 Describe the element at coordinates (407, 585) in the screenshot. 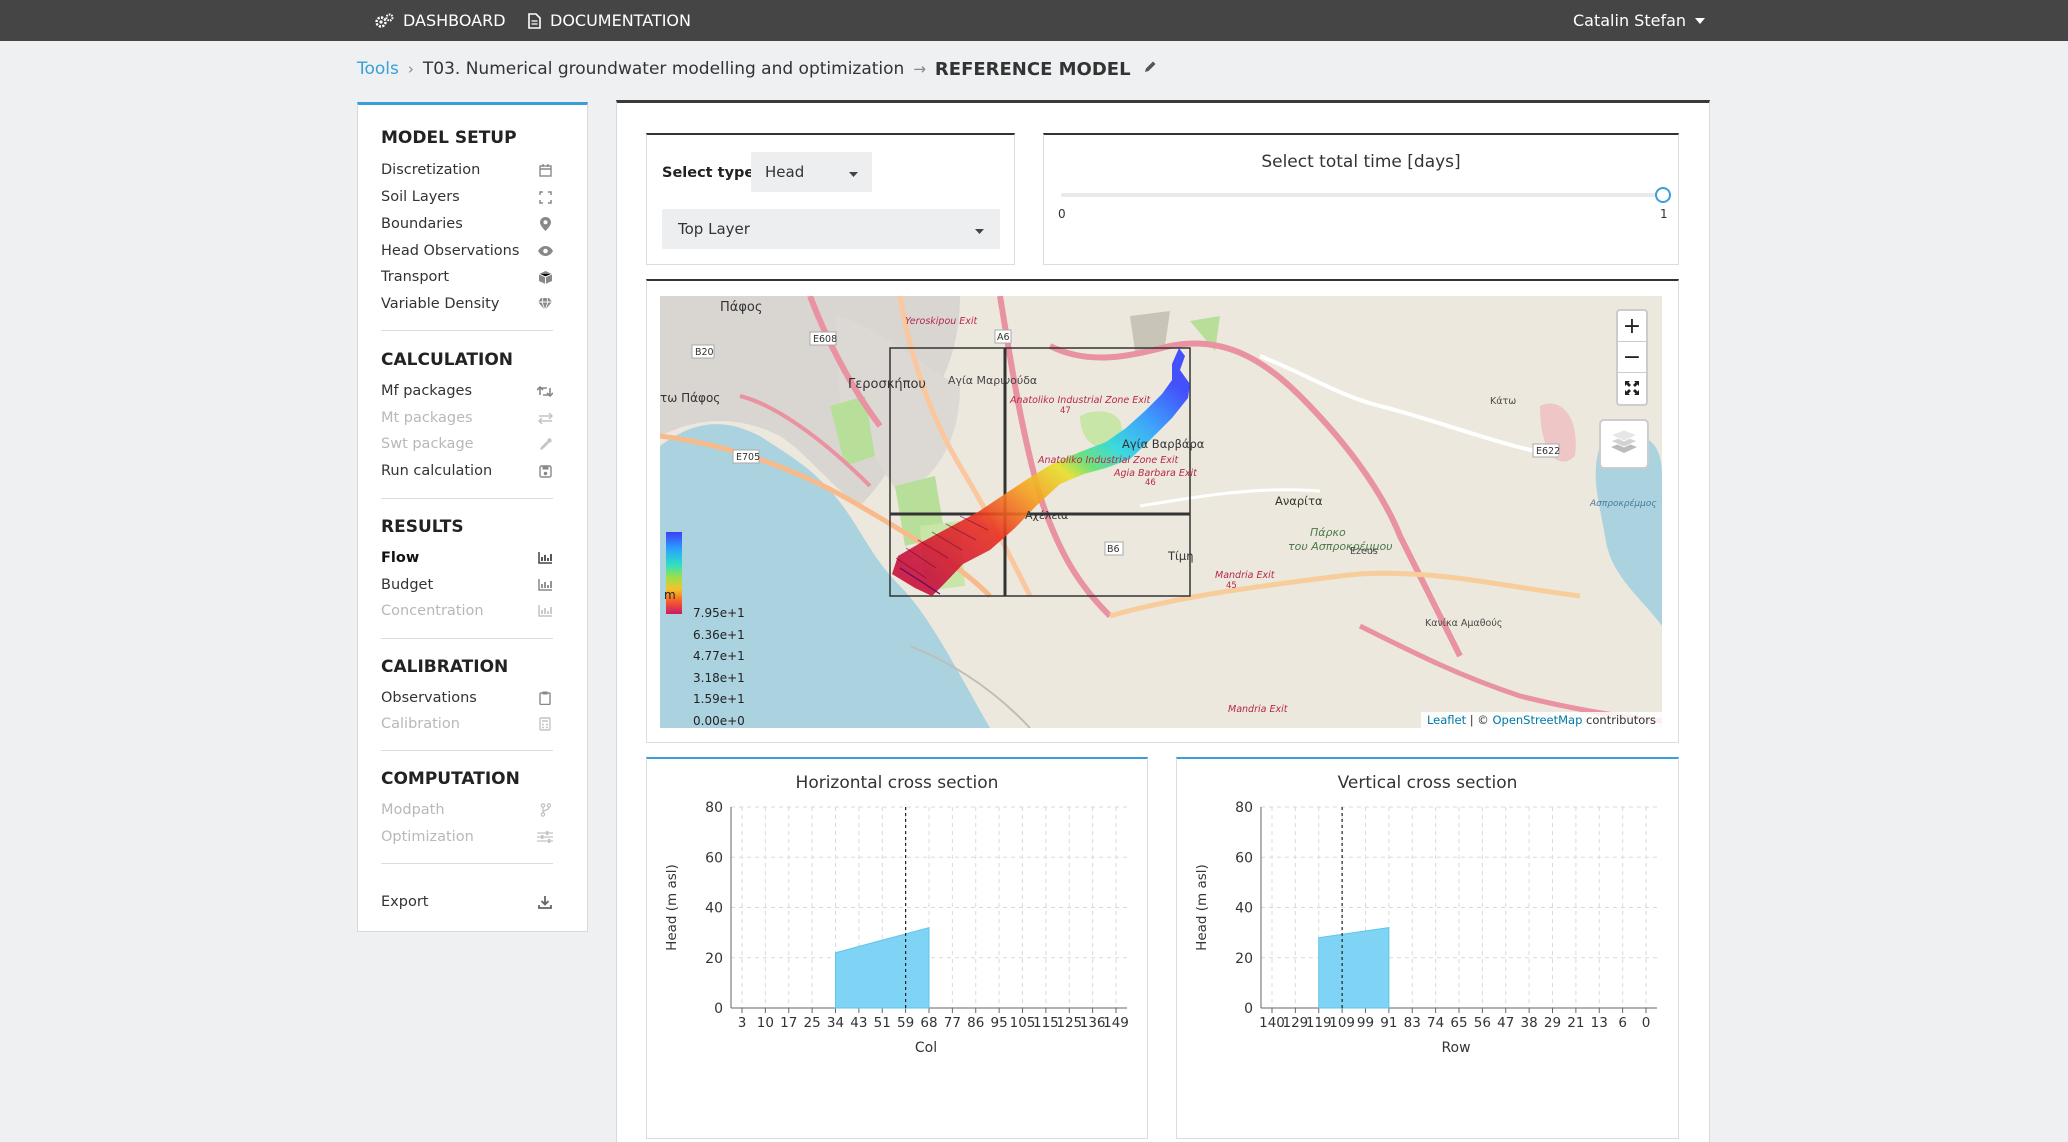

I see `sidebar-item-label: Budget` at that location.